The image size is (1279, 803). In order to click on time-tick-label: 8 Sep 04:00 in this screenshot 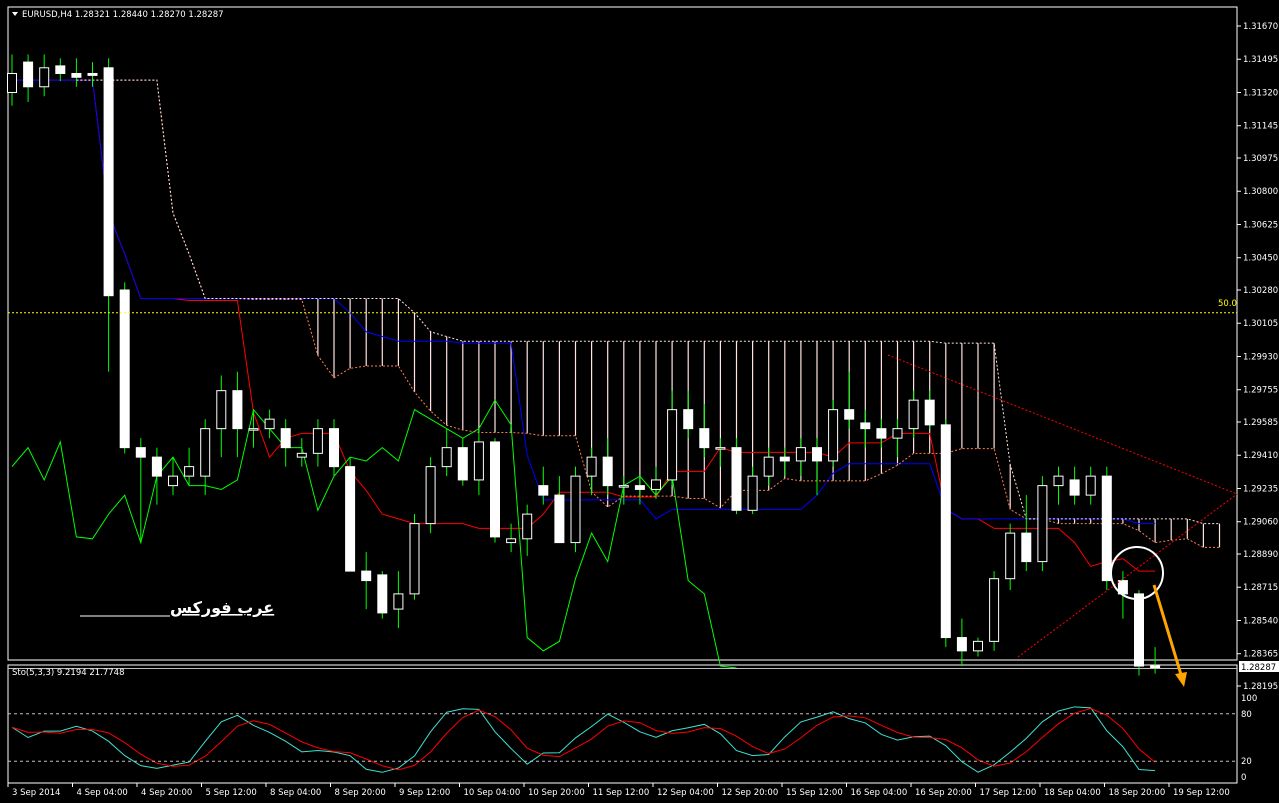, I will do `click(295, 793)`.